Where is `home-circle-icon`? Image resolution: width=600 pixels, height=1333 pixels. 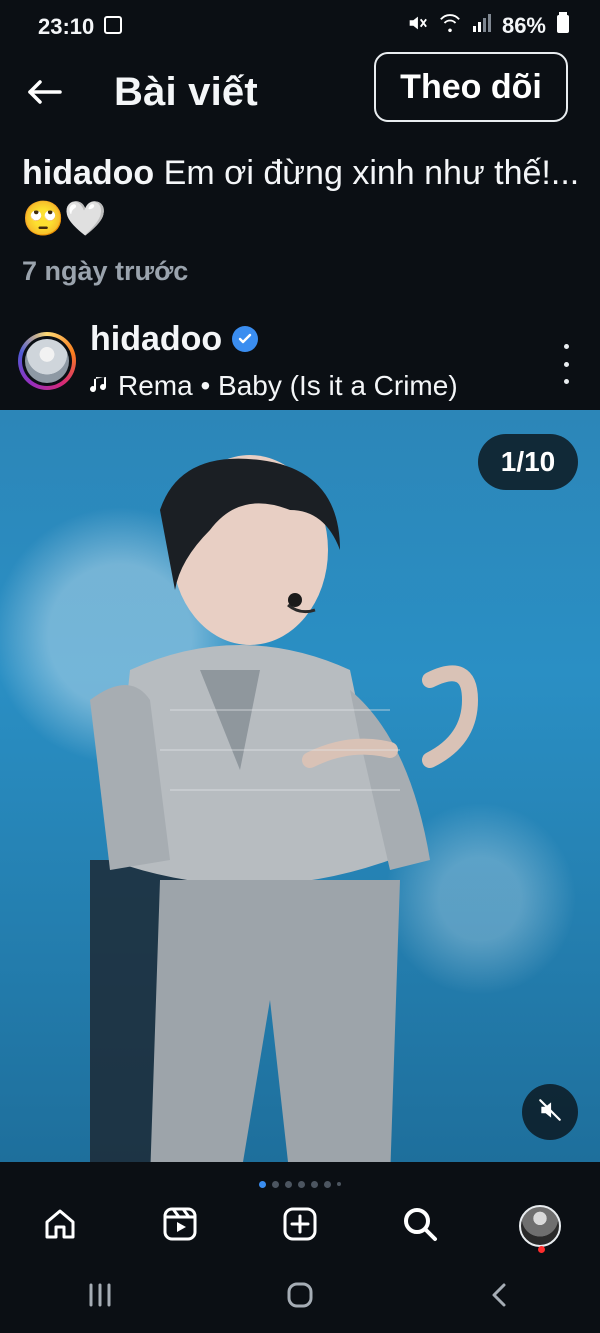
home-circle-icon is located at coordinates (300, 1297).